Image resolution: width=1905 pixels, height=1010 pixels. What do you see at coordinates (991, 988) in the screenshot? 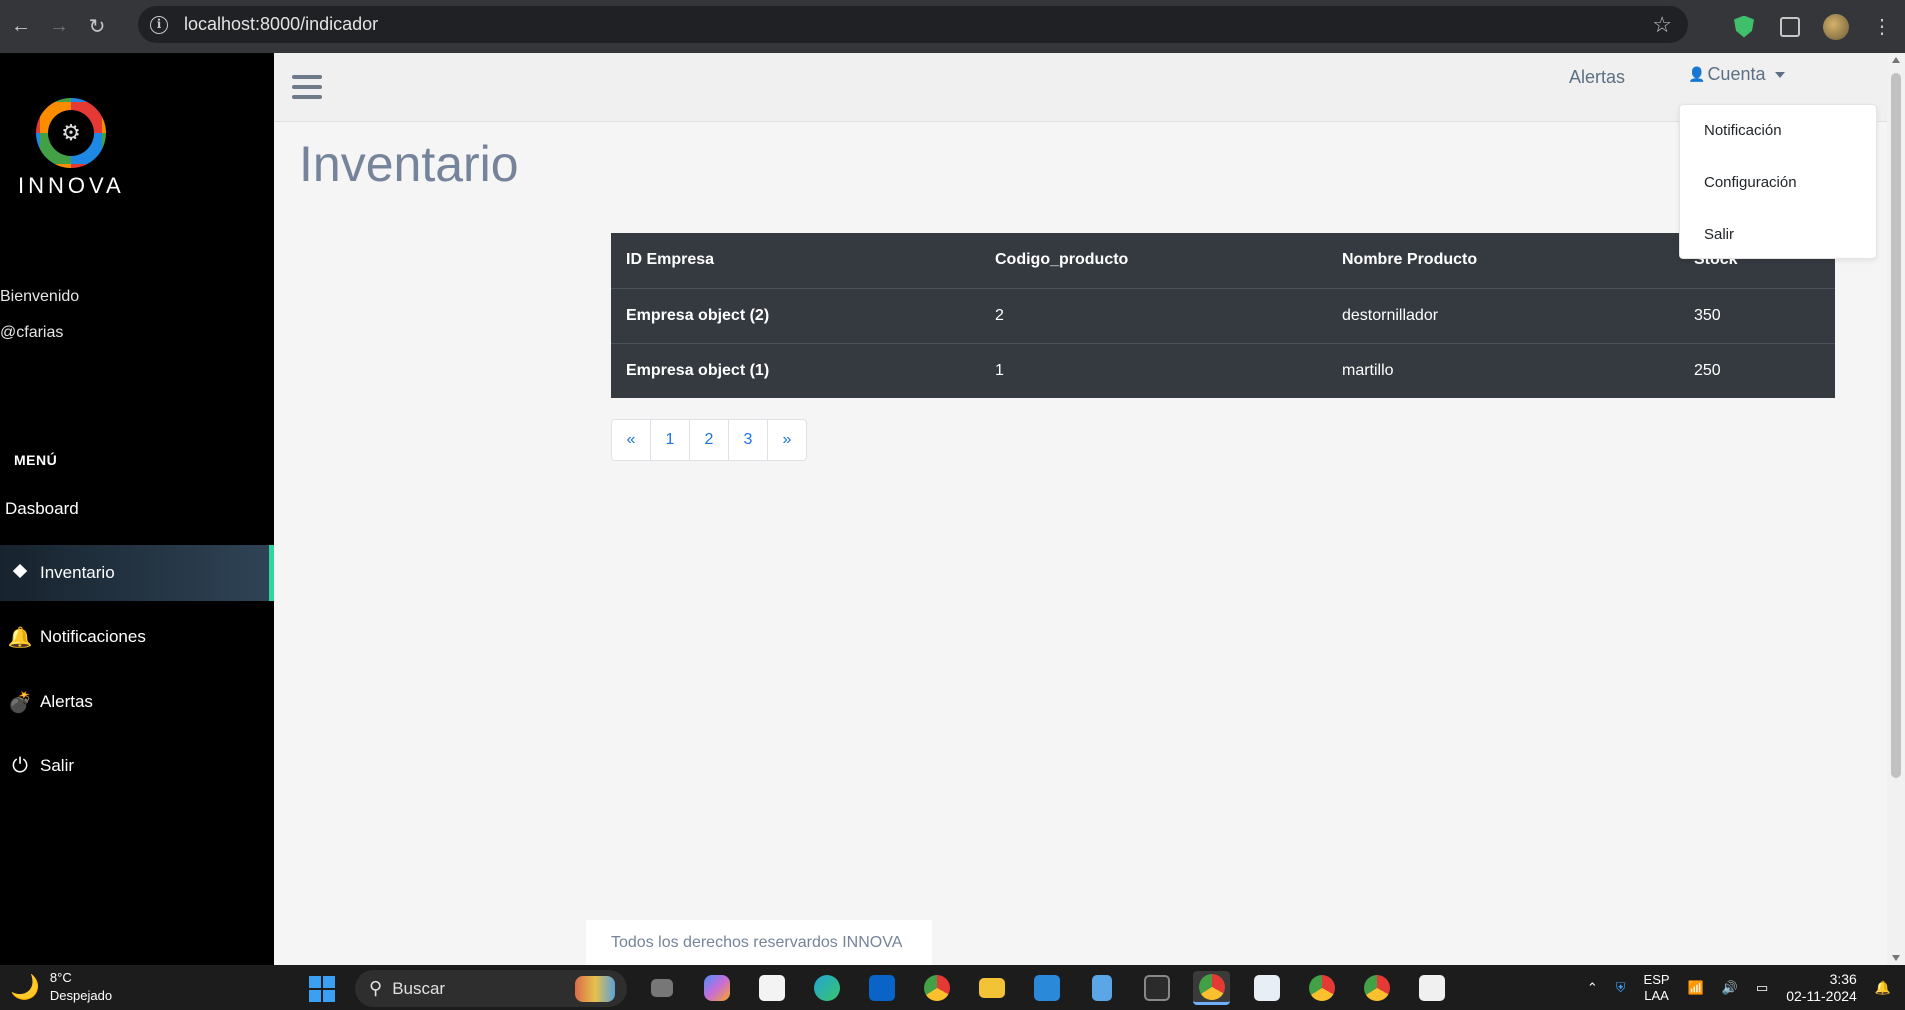
I see `file-explorer-icon` at bounding box center [991, 988].